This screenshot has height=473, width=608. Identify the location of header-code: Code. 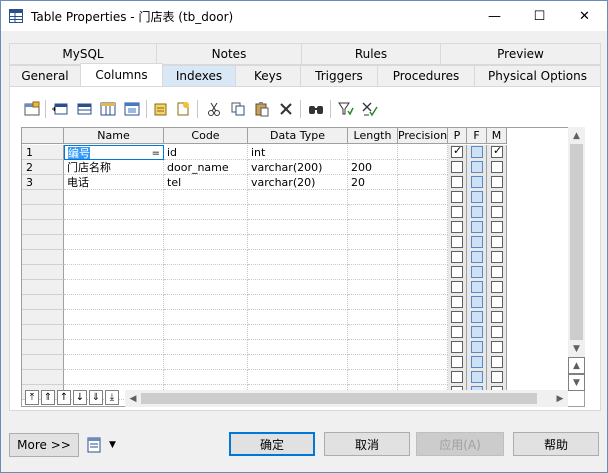
(206, 136).